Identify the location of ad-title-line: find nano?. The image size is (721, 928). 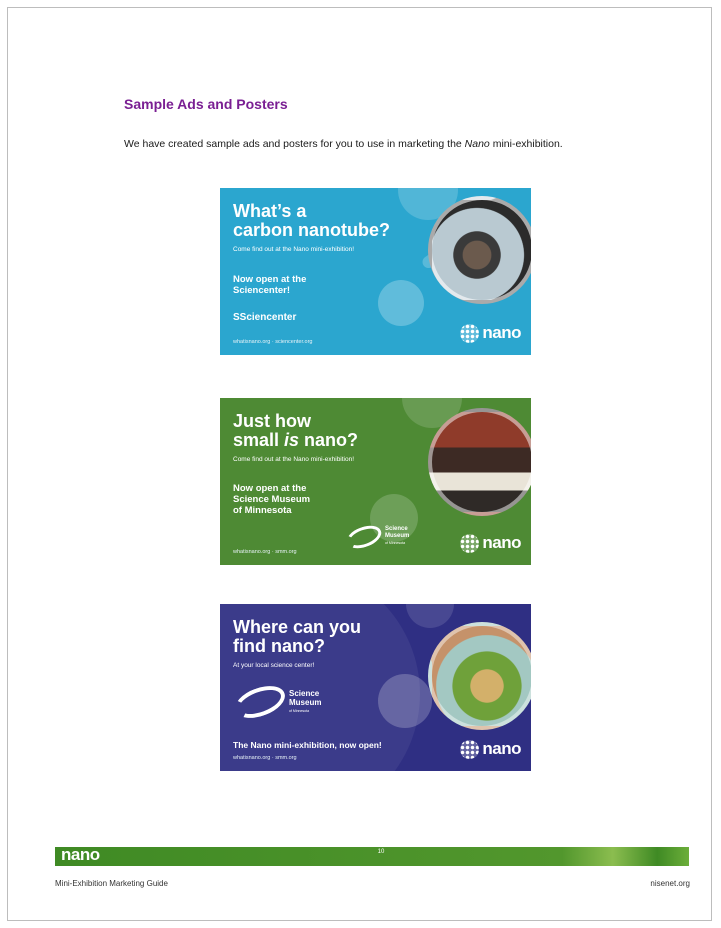
(279, 646).